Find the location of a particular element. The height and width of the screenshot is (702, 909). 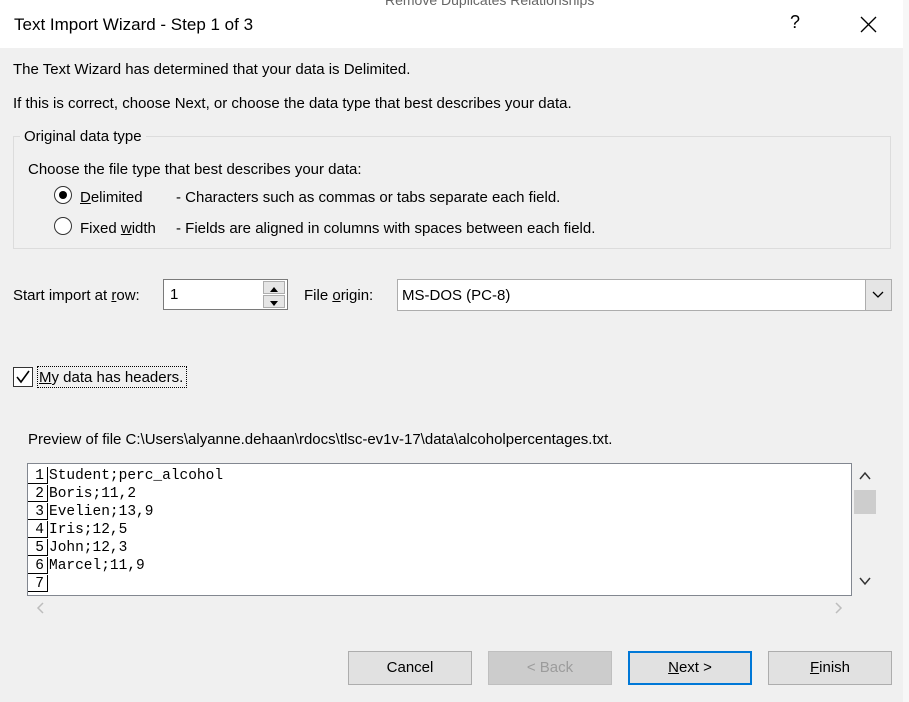

row-text: Marcel;11,9 is located at coordinates (97, 566).